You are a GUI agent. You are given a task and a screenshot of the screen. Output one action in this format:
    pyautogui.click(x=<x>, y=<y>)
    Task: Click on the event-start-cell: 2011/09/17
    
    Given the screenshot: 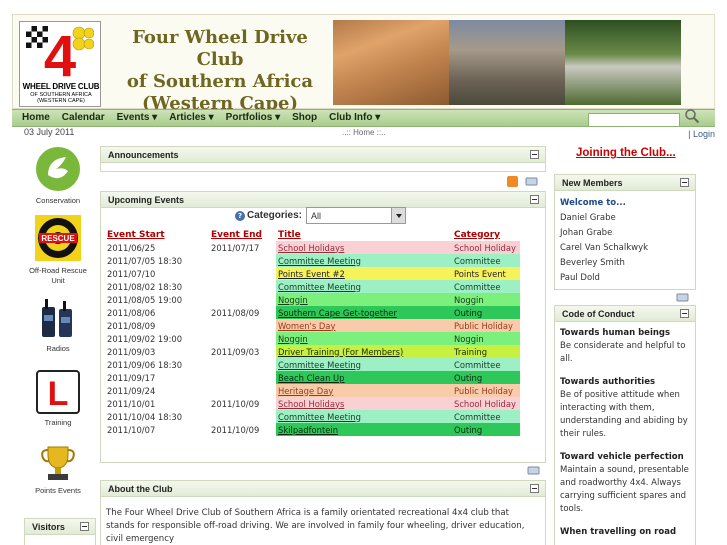 What is the action you would take?
    pyautogui.click(x=131, y=377)
    